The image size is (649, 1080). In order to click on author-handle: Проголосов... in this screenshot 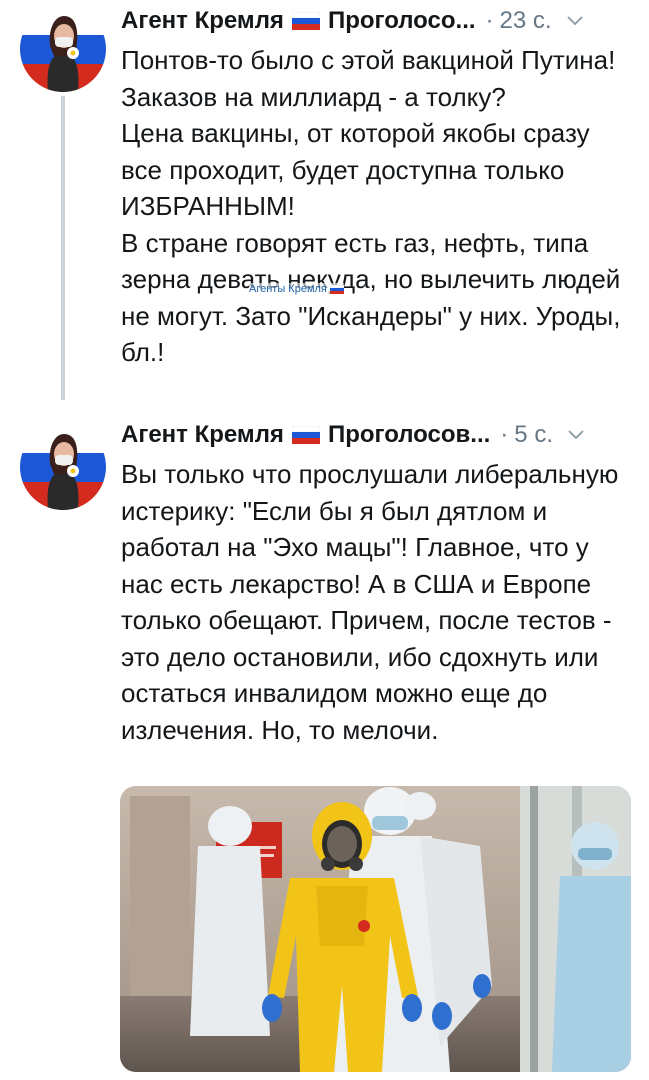, I will do `click(409, 435)`.